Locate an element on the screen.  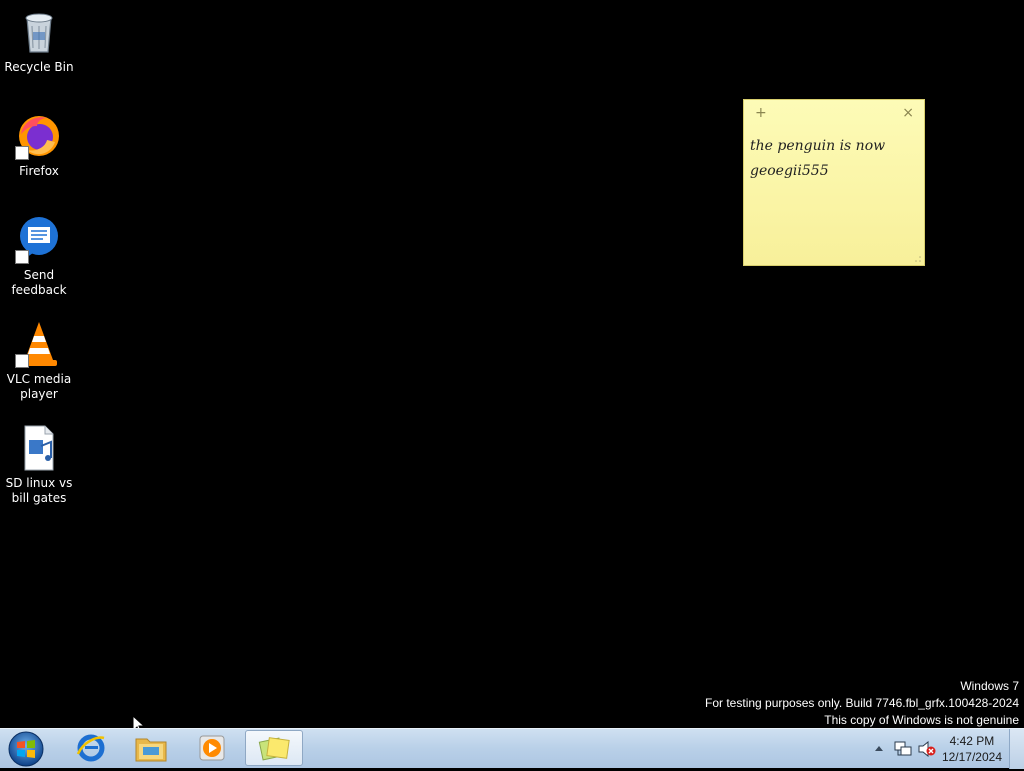
sticky-note: + × the penguin is now geoegii555 is located at coordinates (834, 182).